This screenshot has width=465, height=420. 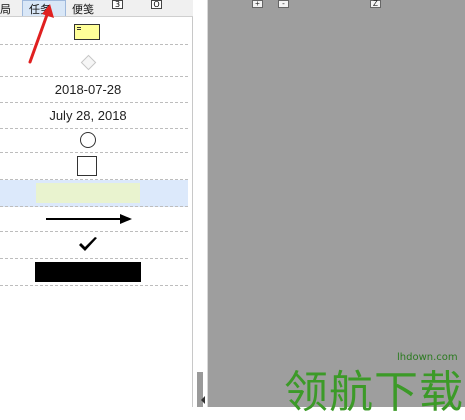 I want to click on diamond-icon, so click(x=88, y=62).